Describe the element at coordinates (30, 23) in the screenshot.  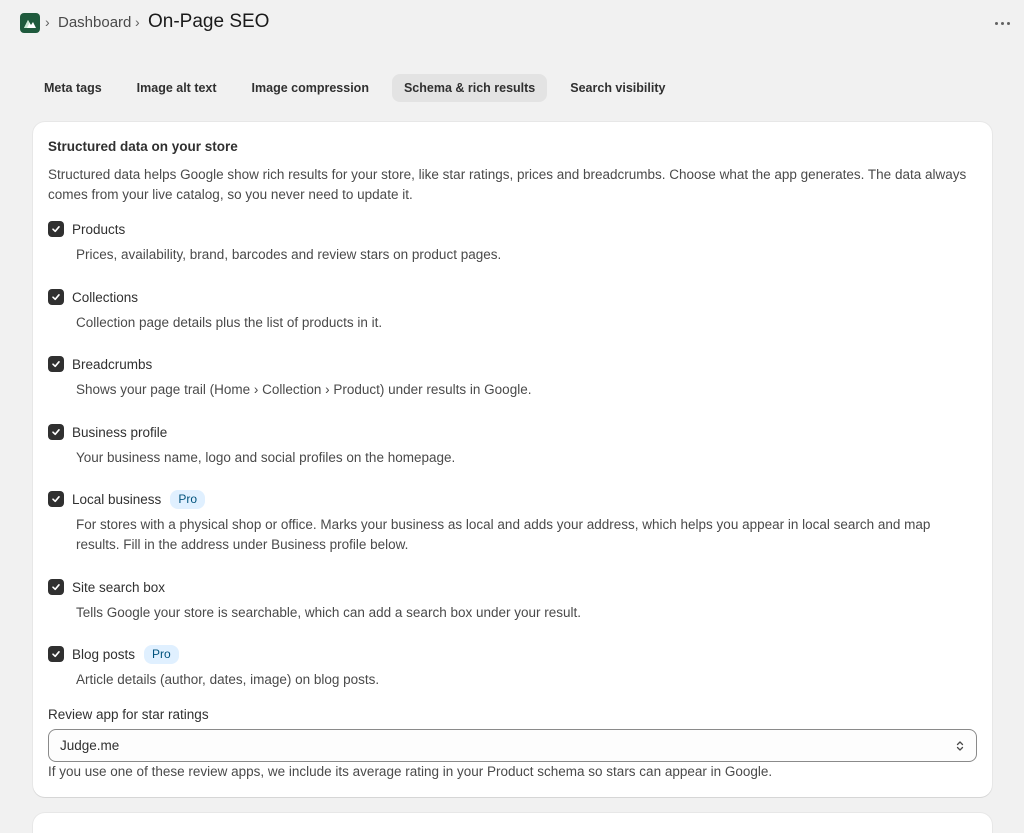
I see `mountain-logo-icon` at that location.